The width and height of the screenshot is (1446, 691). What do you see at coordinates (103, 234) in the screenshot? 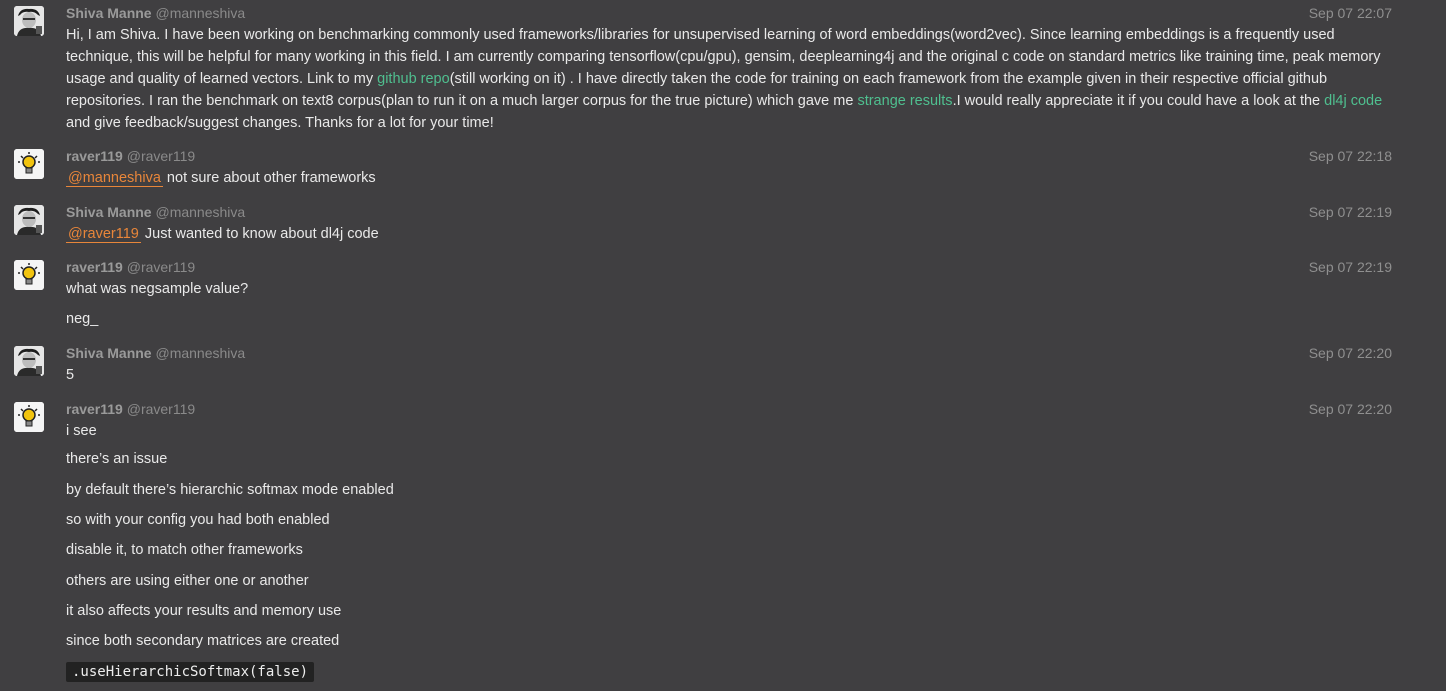
I see `user-mention: @raver119` at bounding box center [103, 234].